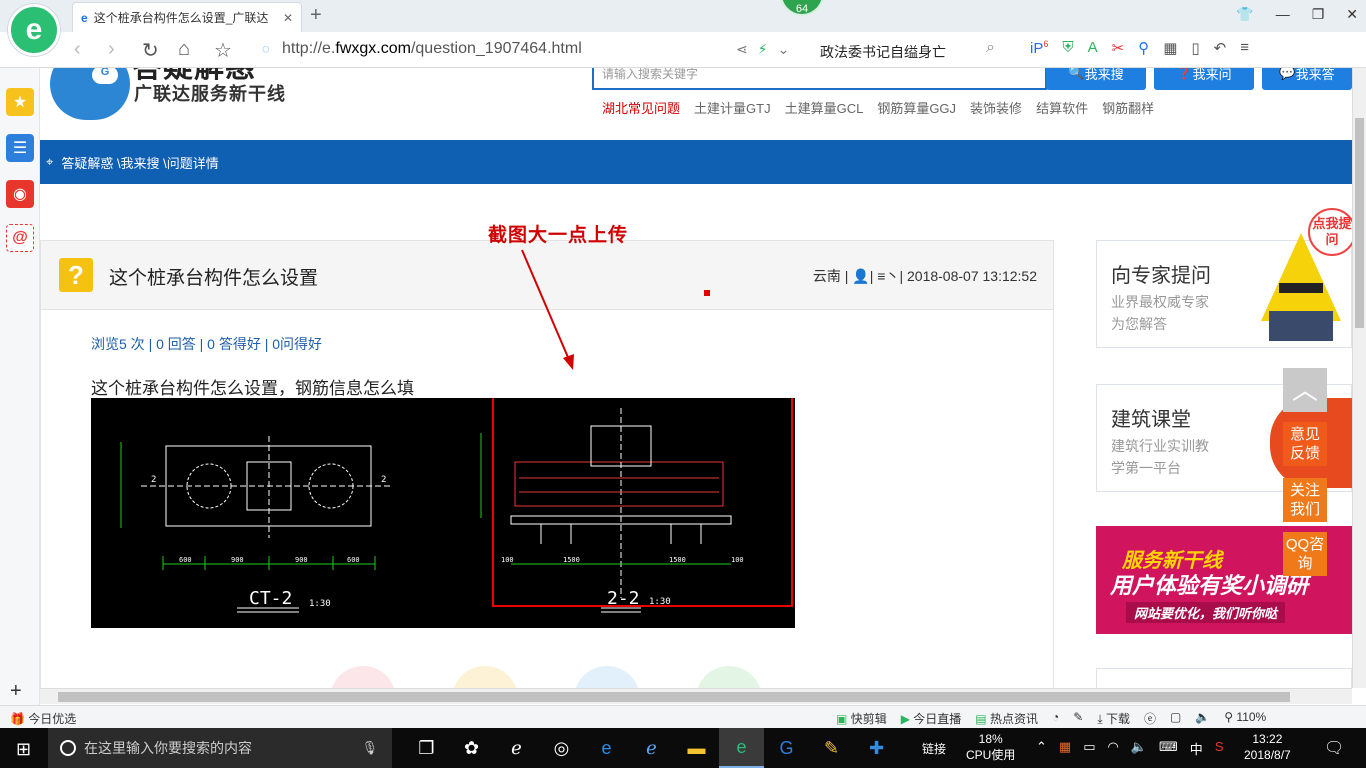 The width and height of the screenshot is (1366, 768). What do you see at coordinates (1062, 107) in the screenshot?
I see `quick-link: 结算软件` at bounding box center [1062, 107].